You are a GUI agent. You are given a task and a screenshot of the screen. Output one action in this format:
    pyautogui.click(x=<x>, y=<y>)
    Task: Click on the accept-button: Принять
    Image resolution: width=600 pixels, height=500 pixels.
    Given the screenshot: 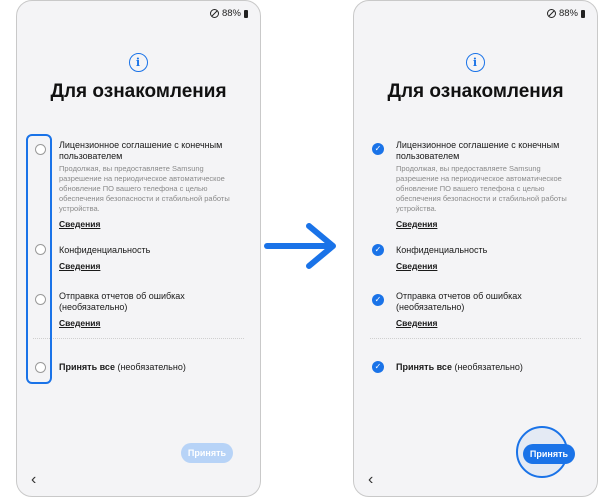 What is the action you would take?
    pyautogui.click(x=549, y=454)
    